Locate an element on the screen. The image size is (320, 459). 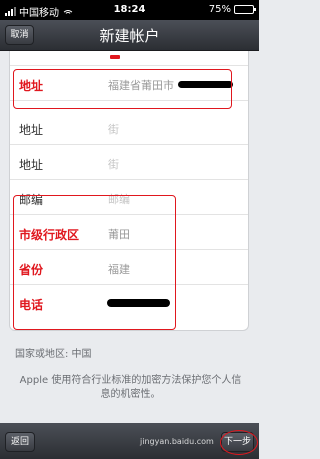
page-title: 新建帐户 is located at coordinates (129, 36).